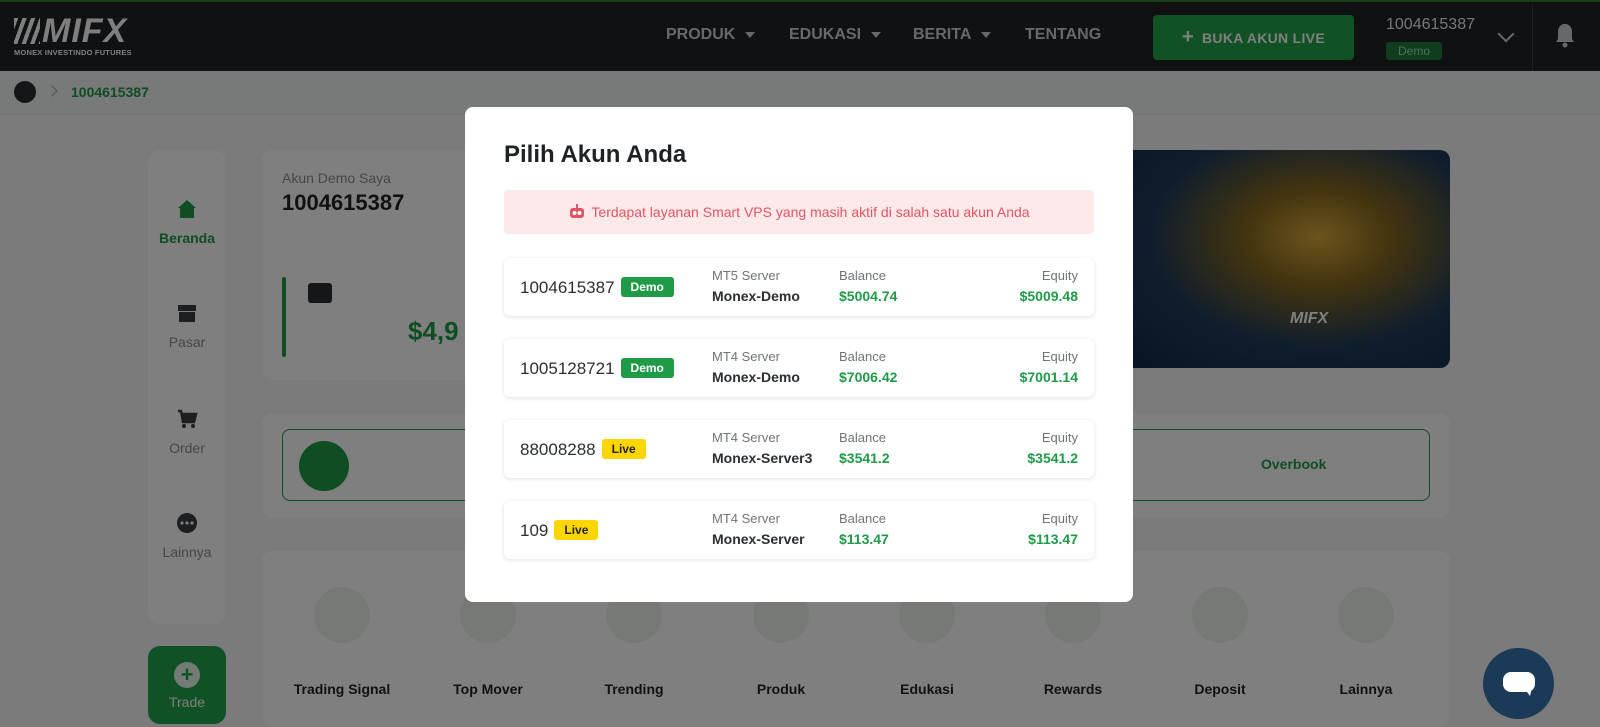 This screenshot has width=1600, height=727. What do you see at coordinates (595, 154) in the screenshot?
I see `modal-title: Pilih Akun Anda` at bounding box center [595, 154].